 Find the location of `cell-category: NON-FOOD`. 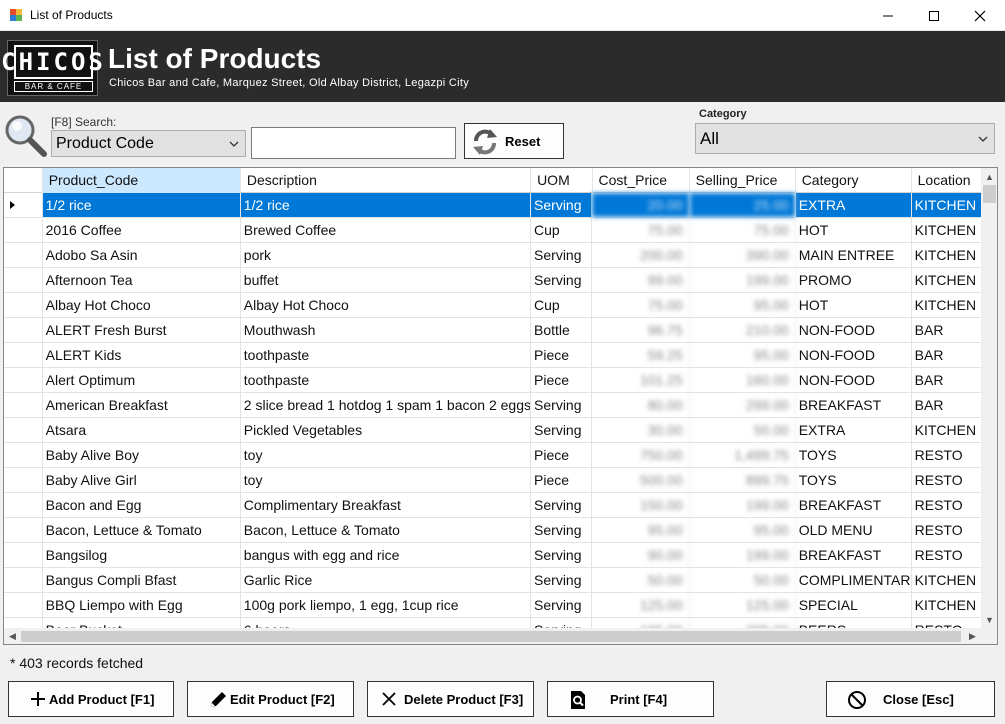

cell-category: NON-FOOD is located at coordinates (854, 355).